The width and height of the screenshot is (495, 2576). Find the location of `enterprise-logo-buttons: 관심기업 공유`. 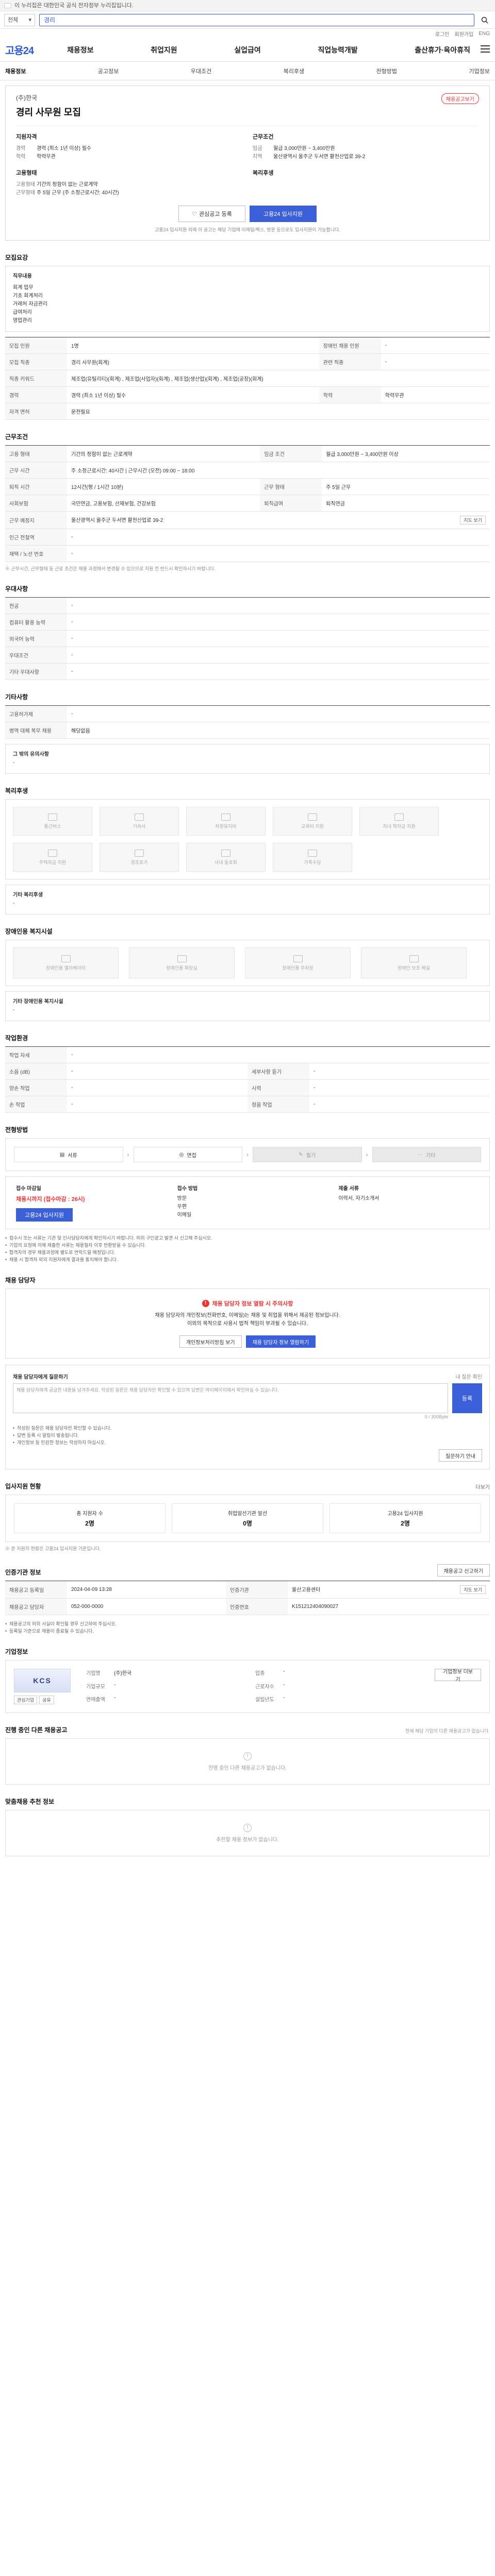

enterprise-logo-buttons: 관심기업 공유 is located at coordinates (45, 1700).